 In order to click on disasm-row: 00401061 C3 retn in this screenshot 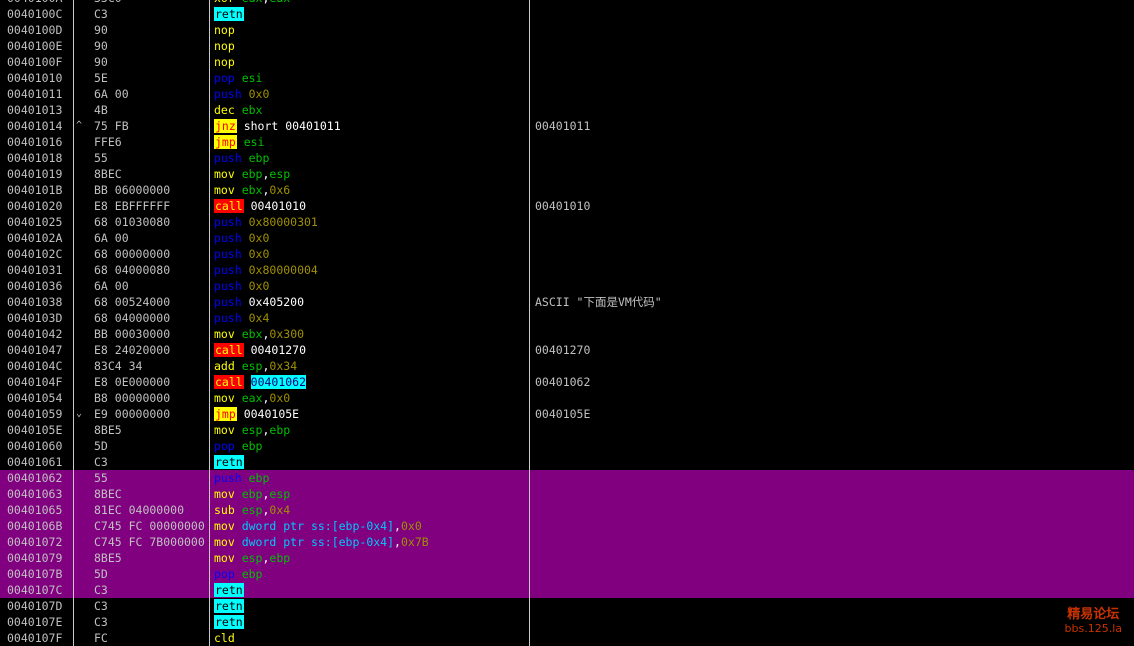, I will do `click(567, 462)`.